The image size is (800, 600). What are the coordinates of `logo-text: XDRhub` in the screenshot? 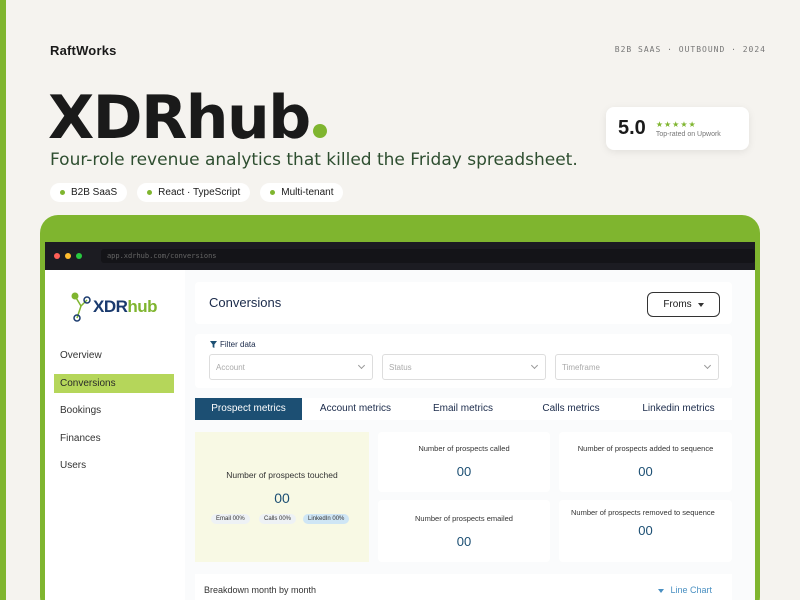 It's located at (125, 307).